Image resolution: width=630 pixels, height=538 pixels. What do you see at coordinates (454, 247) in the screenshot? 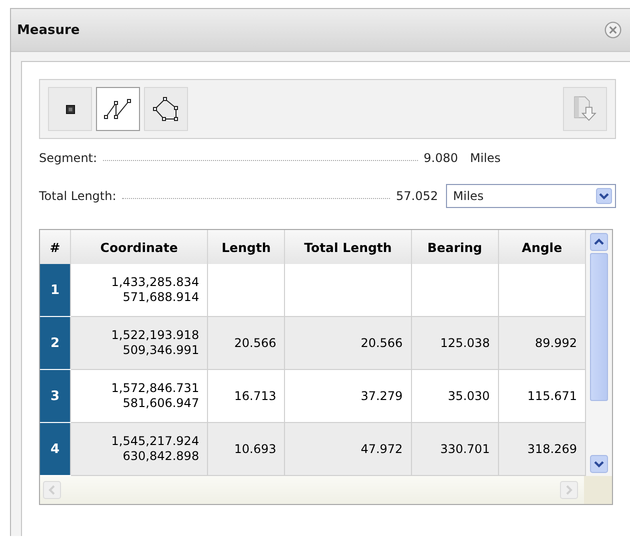
I see `column-header: Bearing` at bounding box center [454, 247].